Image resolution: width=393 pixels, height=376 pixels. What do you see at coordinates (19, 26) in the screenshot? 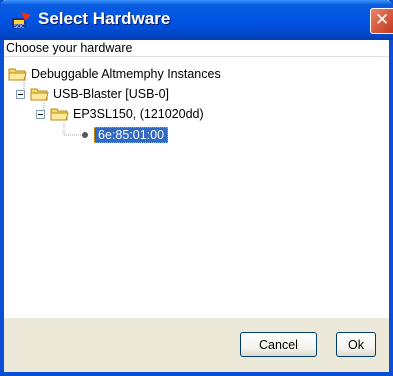
I see `svg-text: SOC` at bounding box center [19, 26].